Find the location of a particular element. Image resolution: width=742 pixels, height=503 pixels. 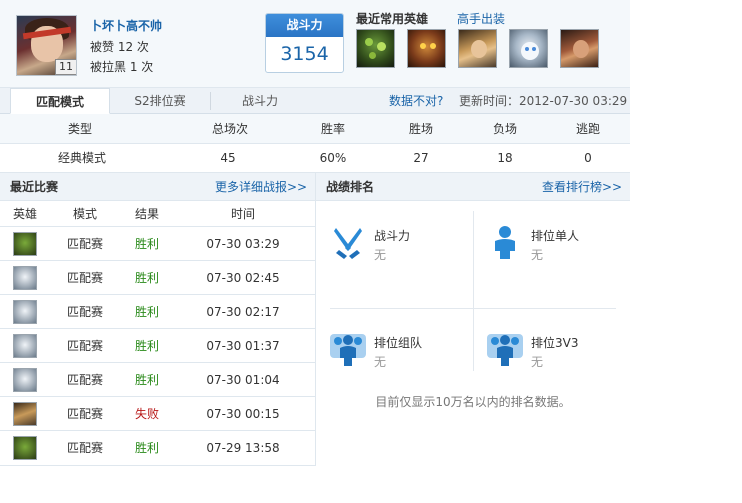

crossed-swords-icon is located at coordinates (348, 243).